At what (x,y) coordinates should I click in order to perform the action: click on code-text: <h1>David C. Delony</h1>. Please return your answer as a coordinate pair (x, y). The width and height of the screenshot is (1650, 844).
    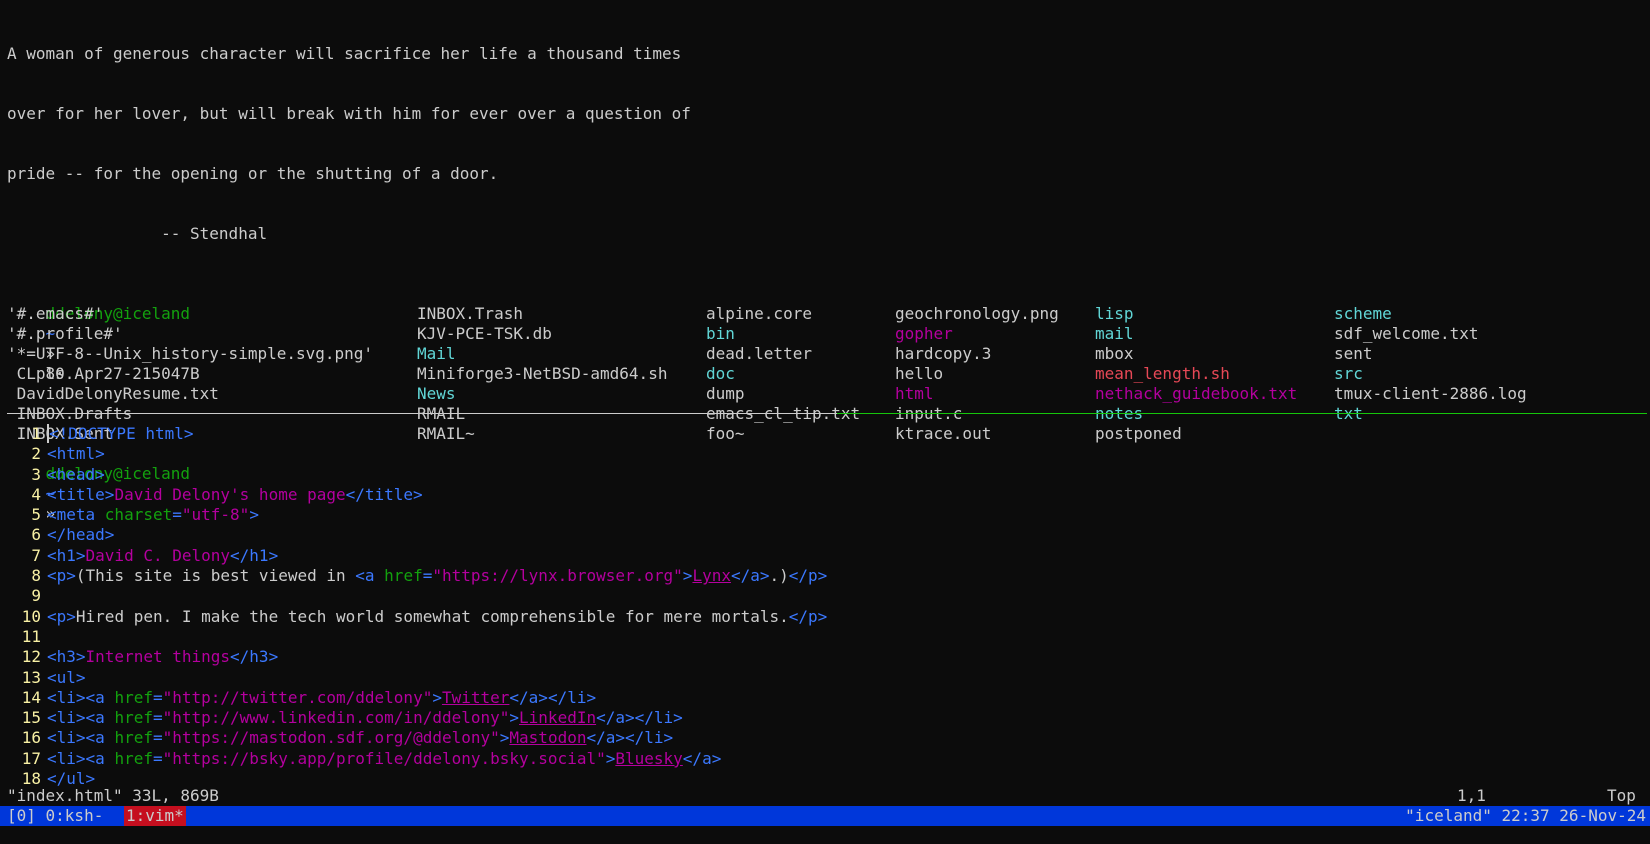
    Looking at the image, I should click on (847, 556).